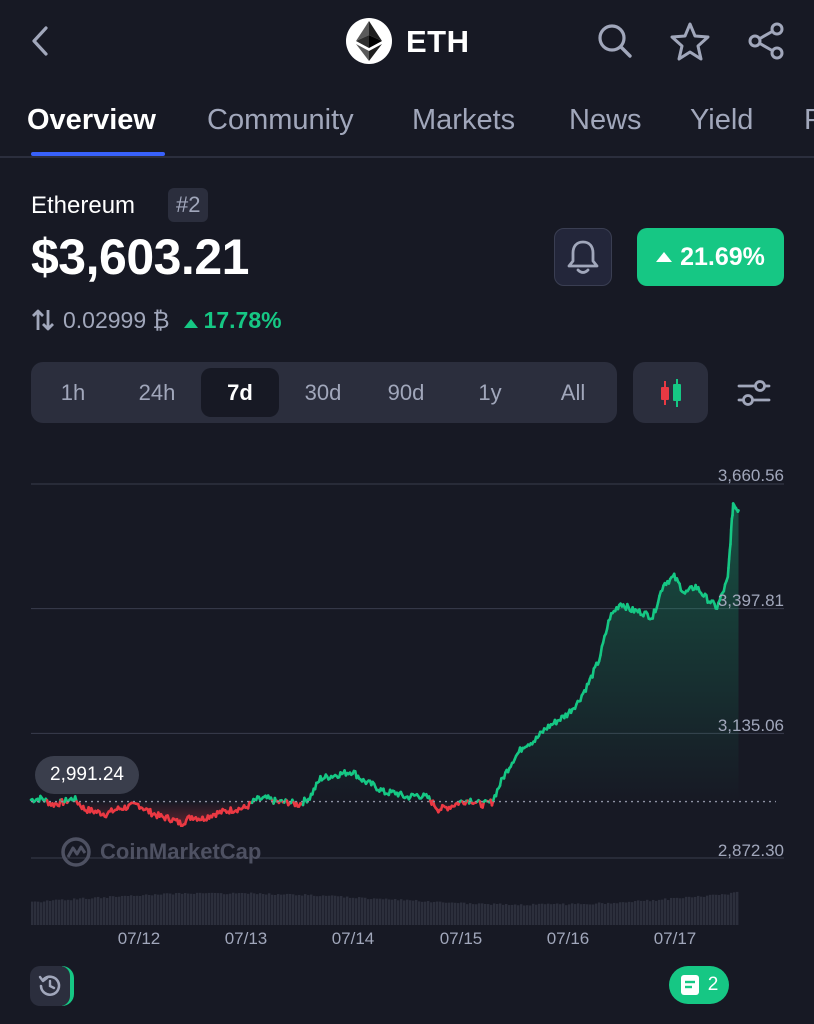 The image size is (814, 1024). I want to click on tab-markets: Markets, so click(463, 120).